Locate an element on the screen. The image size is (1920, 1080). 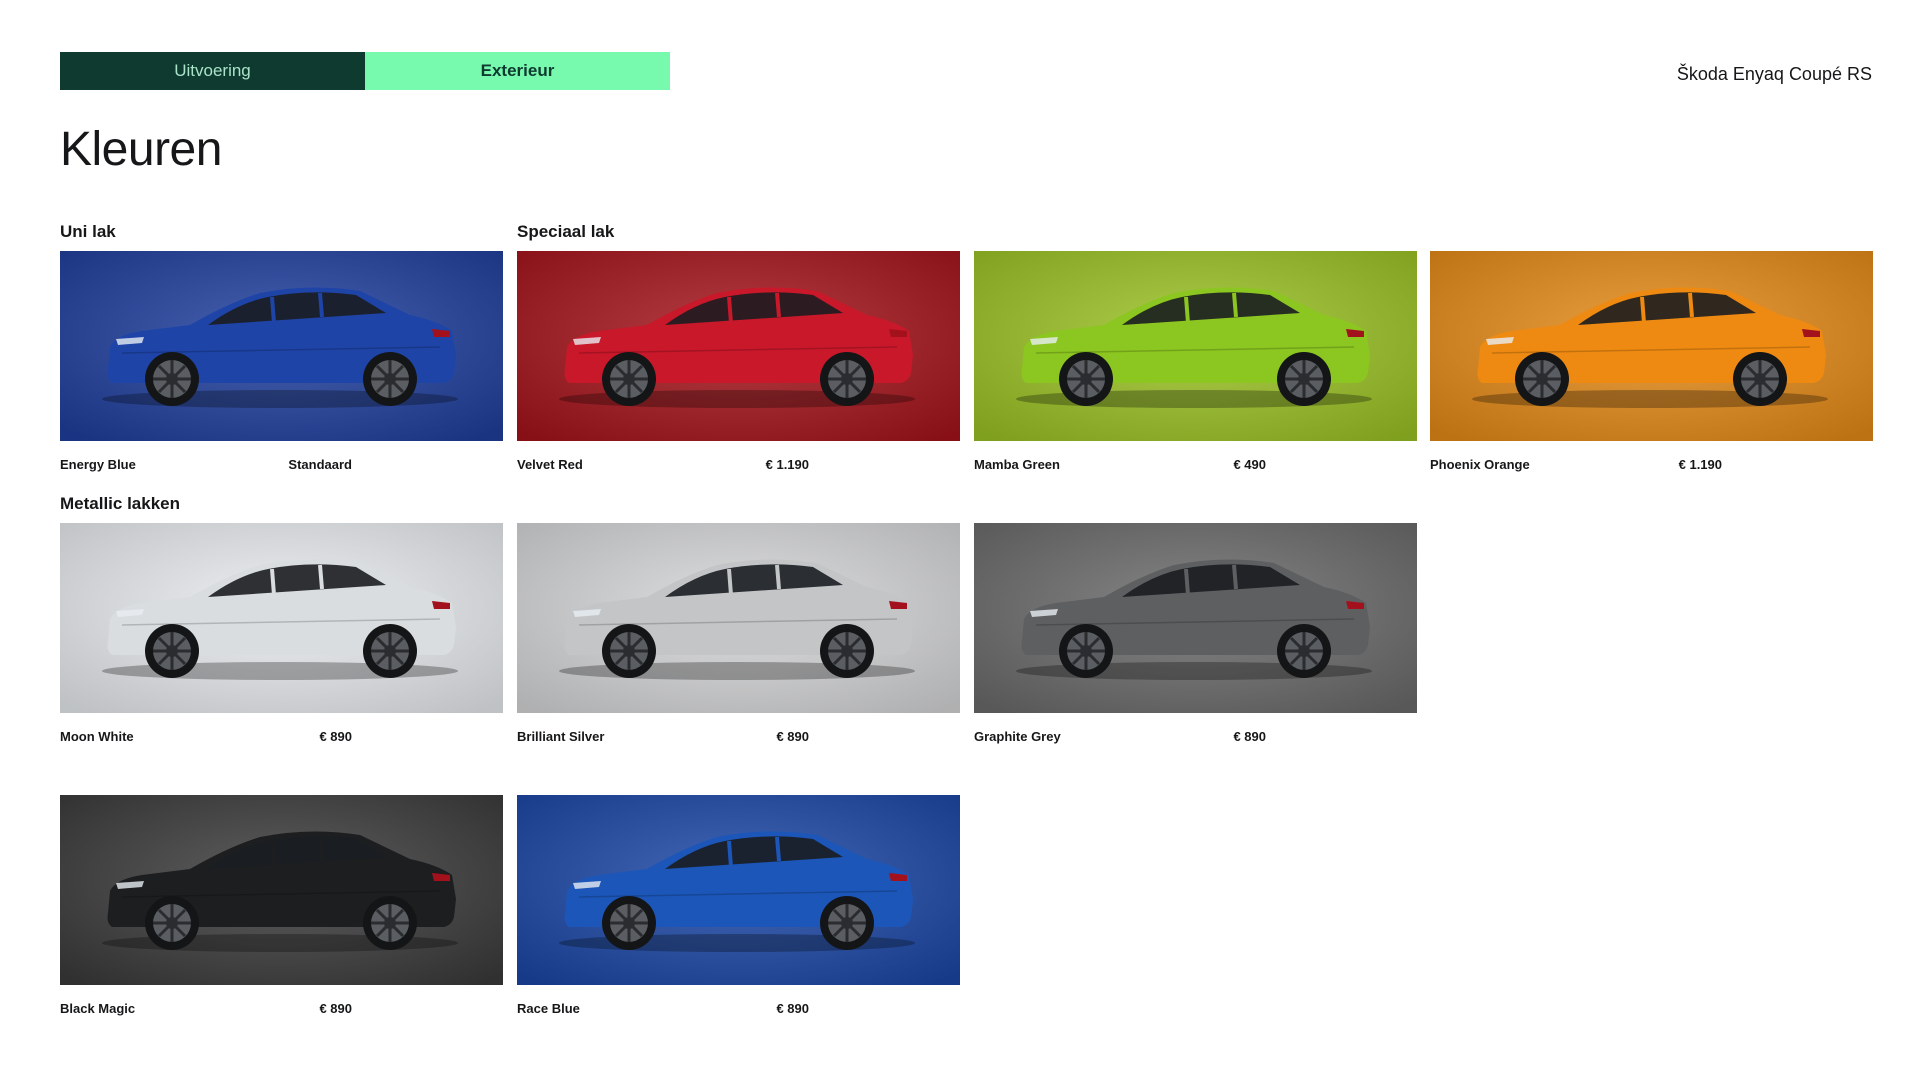
color-price: Standaard is located at coordinates (320, 464).